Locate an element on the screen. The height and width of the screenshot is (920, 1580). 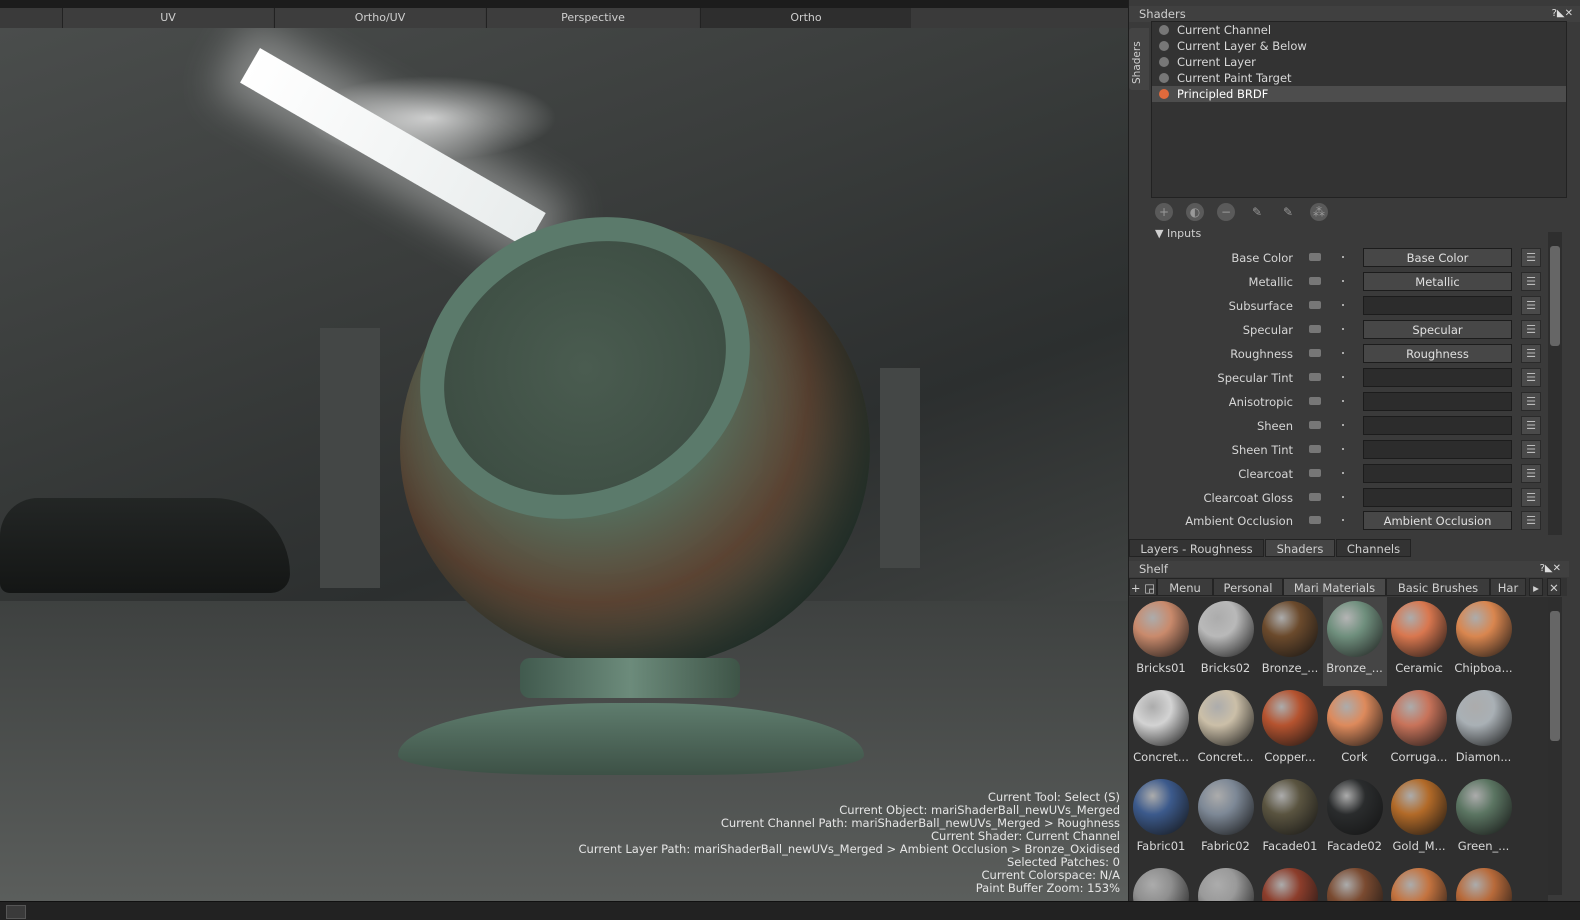
material-thumbnail: Fabric02 is located at coordinates (1226, 819).